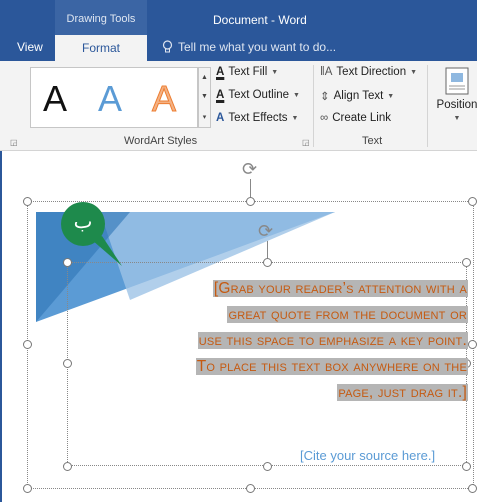  I want to click on callout-bubble: ب, so click(83, 224).